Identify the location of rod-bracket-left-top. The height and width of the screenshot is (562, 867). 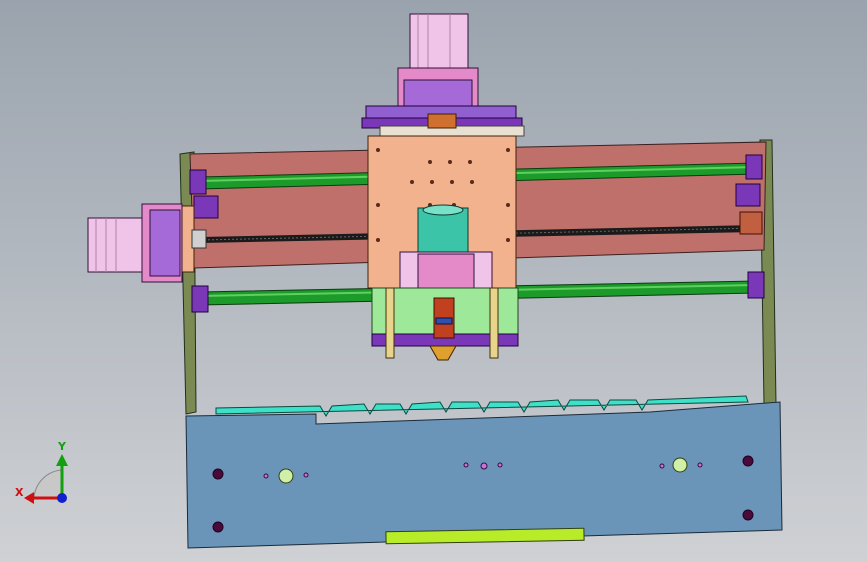
(198, 182).